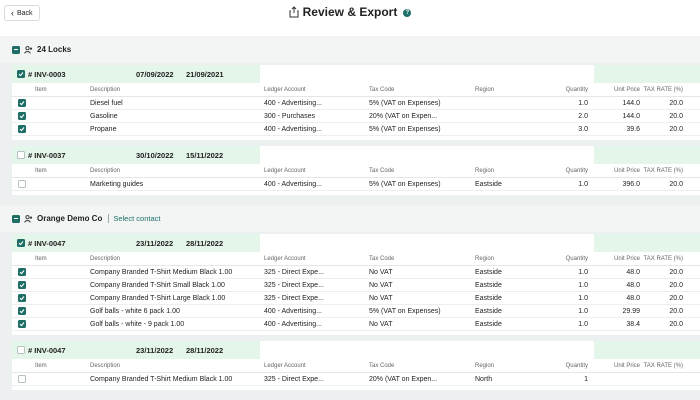  I want to click on invoice-number: # INV-0003, so click(47, 74).